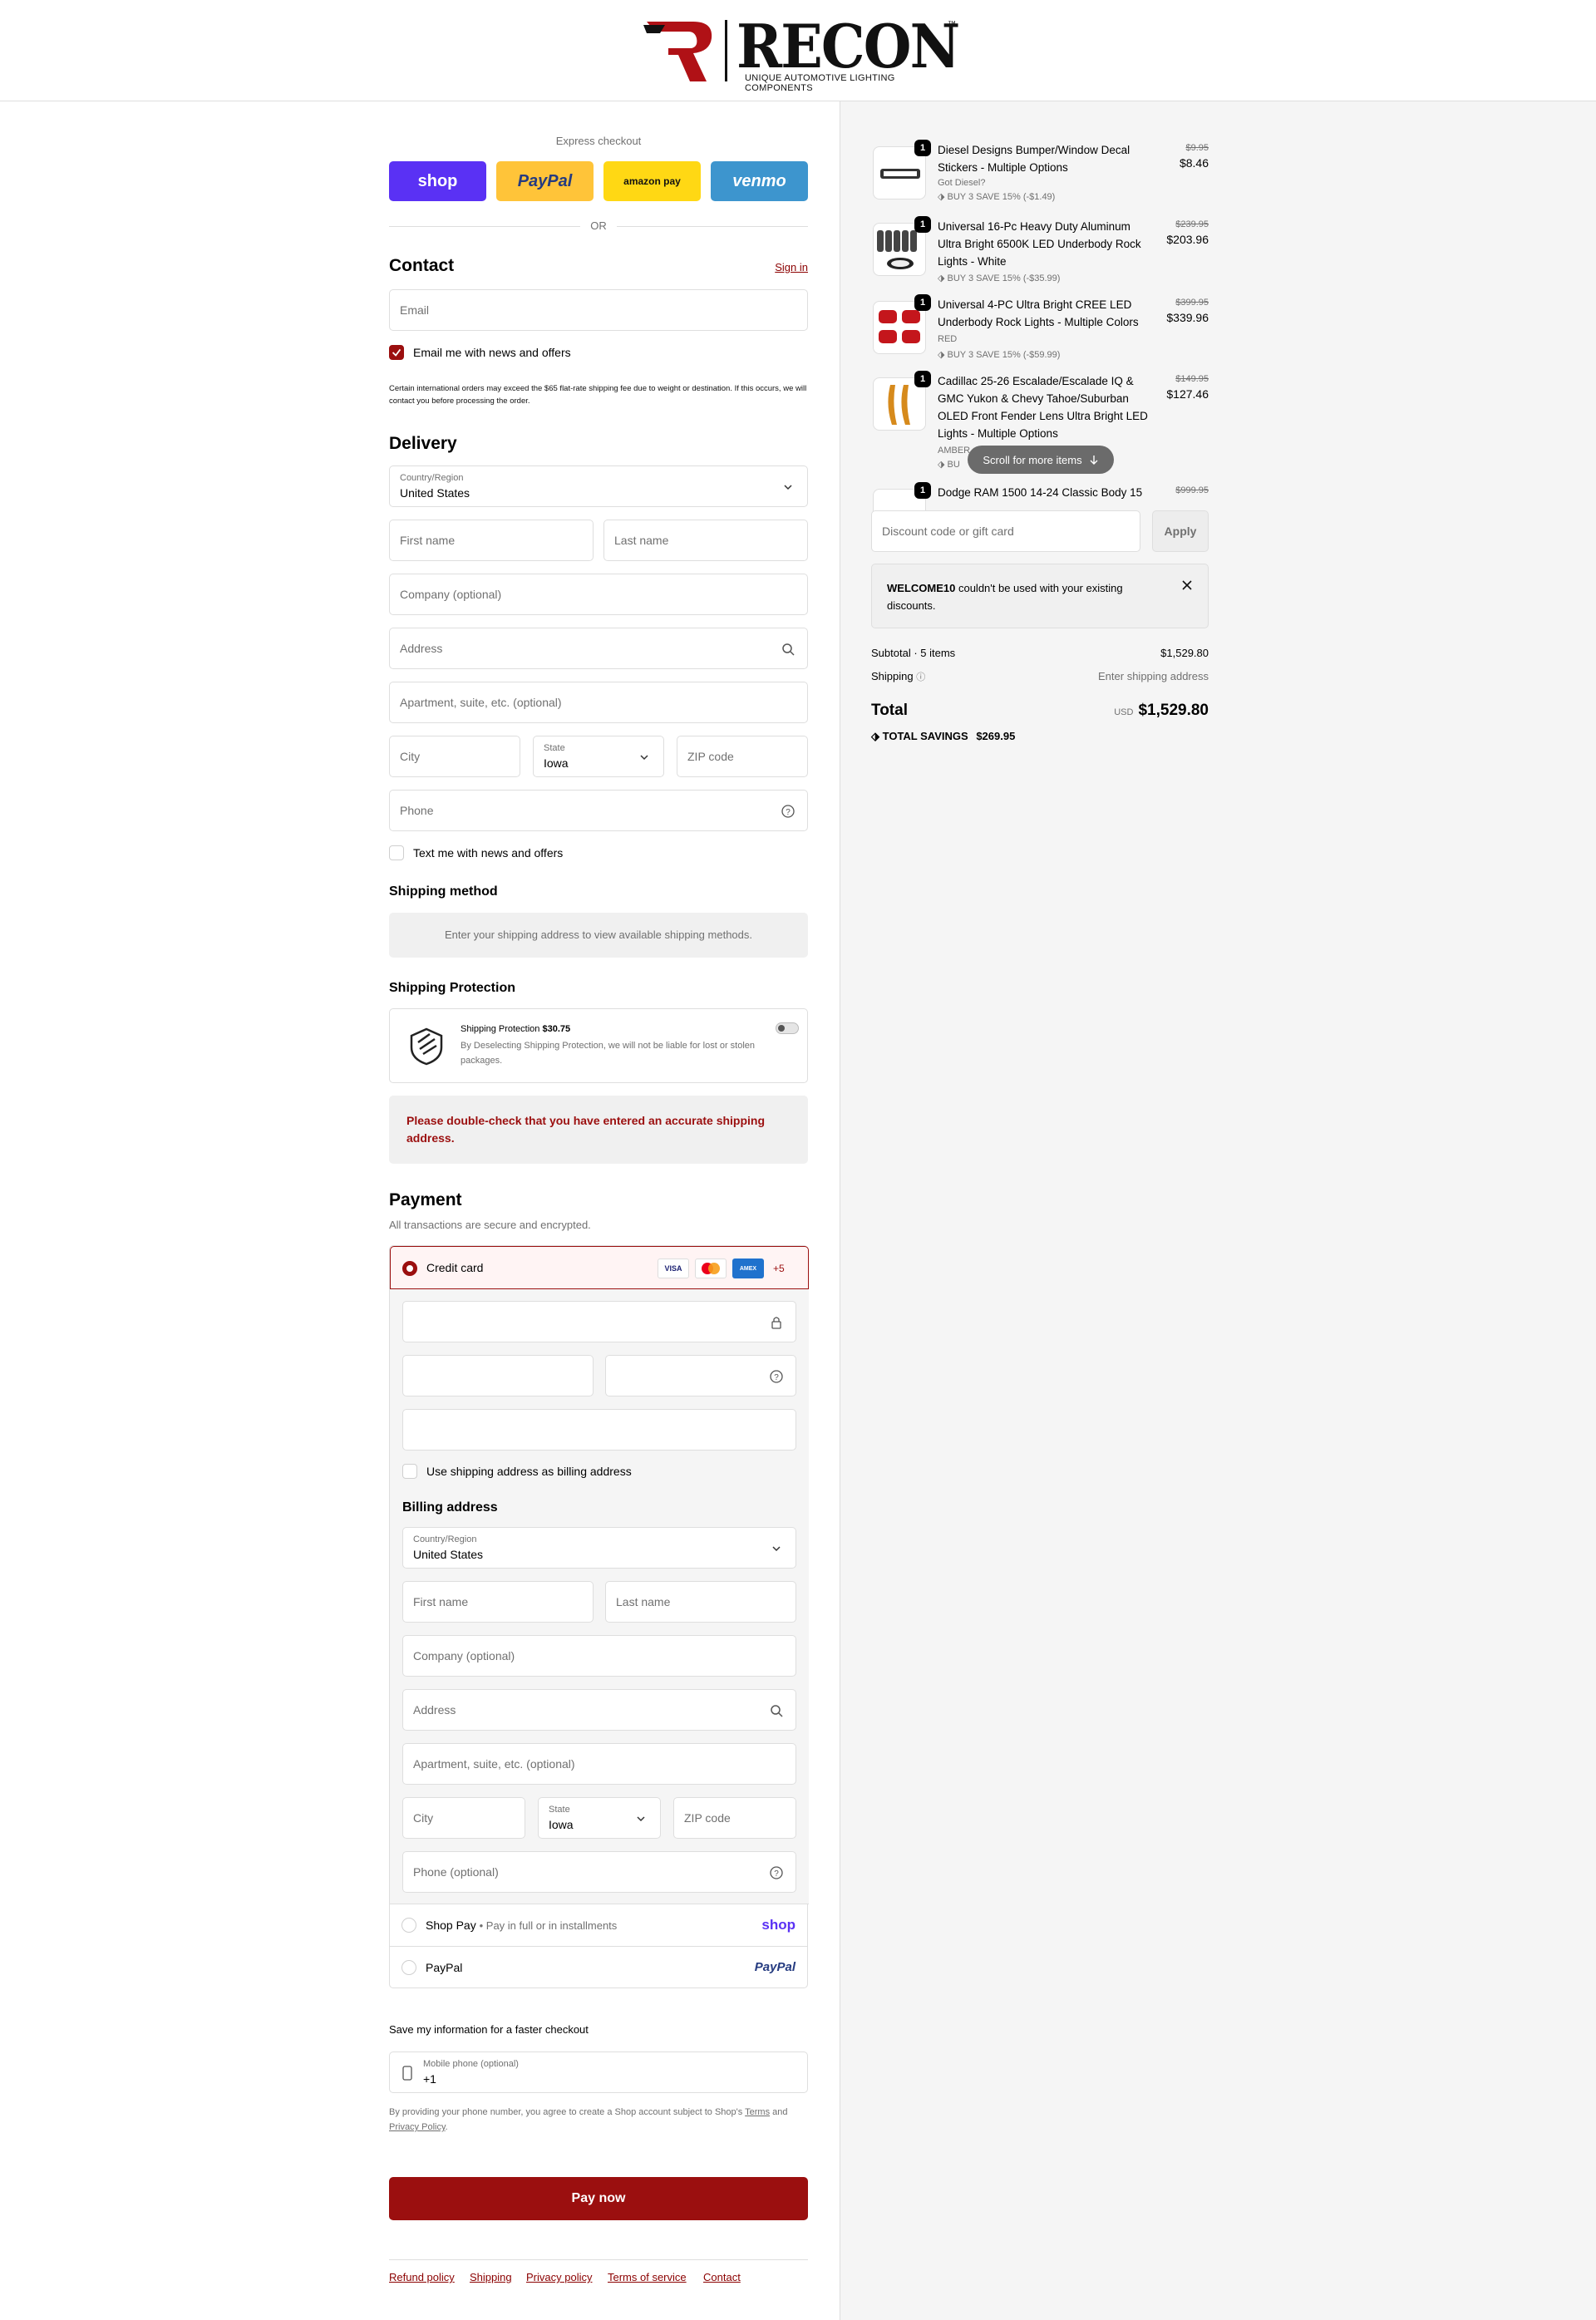 This screenshot has width=1596, height=2320. What do you see at coordinates (820, 83) in the screenshot?
I see `logo-tagline: UNIQUE AUTOMOTIVE LIGHTING COMPONENTS` at bounding box center [820, 83].